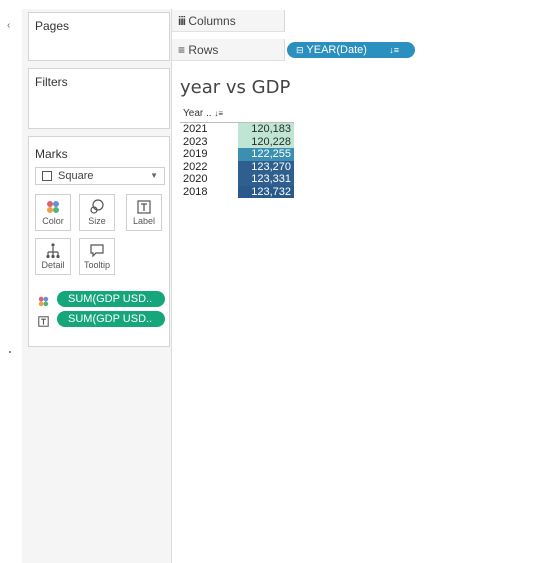 This screenshot has width=558, height=563. I want to click on year-cell: 2023, so click(195, 142).